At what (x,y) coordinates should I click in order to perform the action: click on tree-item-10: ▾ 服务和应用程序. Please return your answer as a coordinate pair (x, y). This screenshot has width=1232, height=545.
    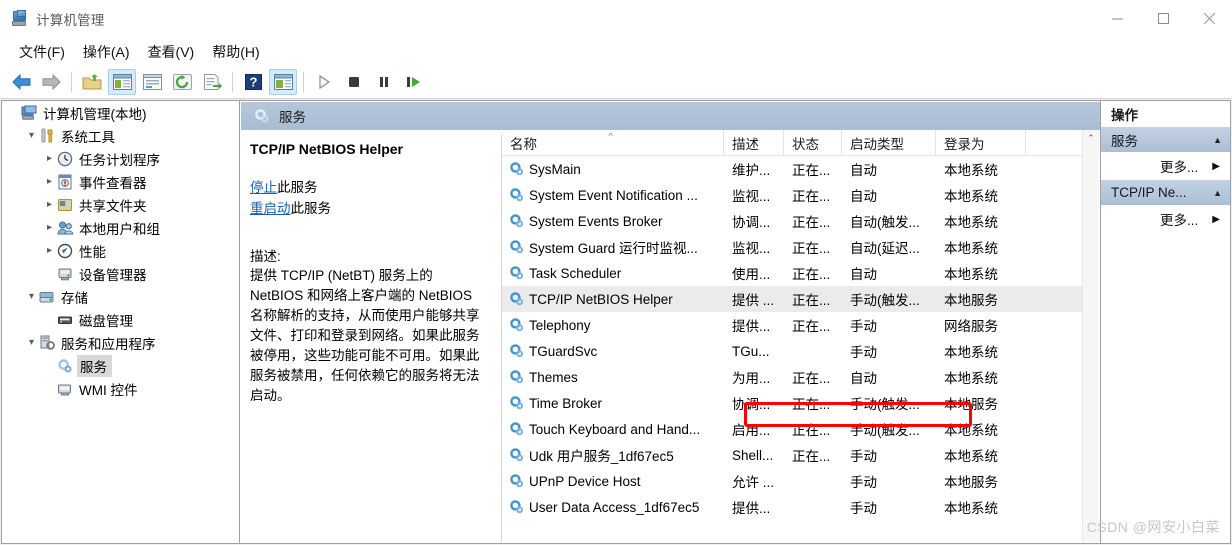
    Looking at the image, I should click on (120, 342).